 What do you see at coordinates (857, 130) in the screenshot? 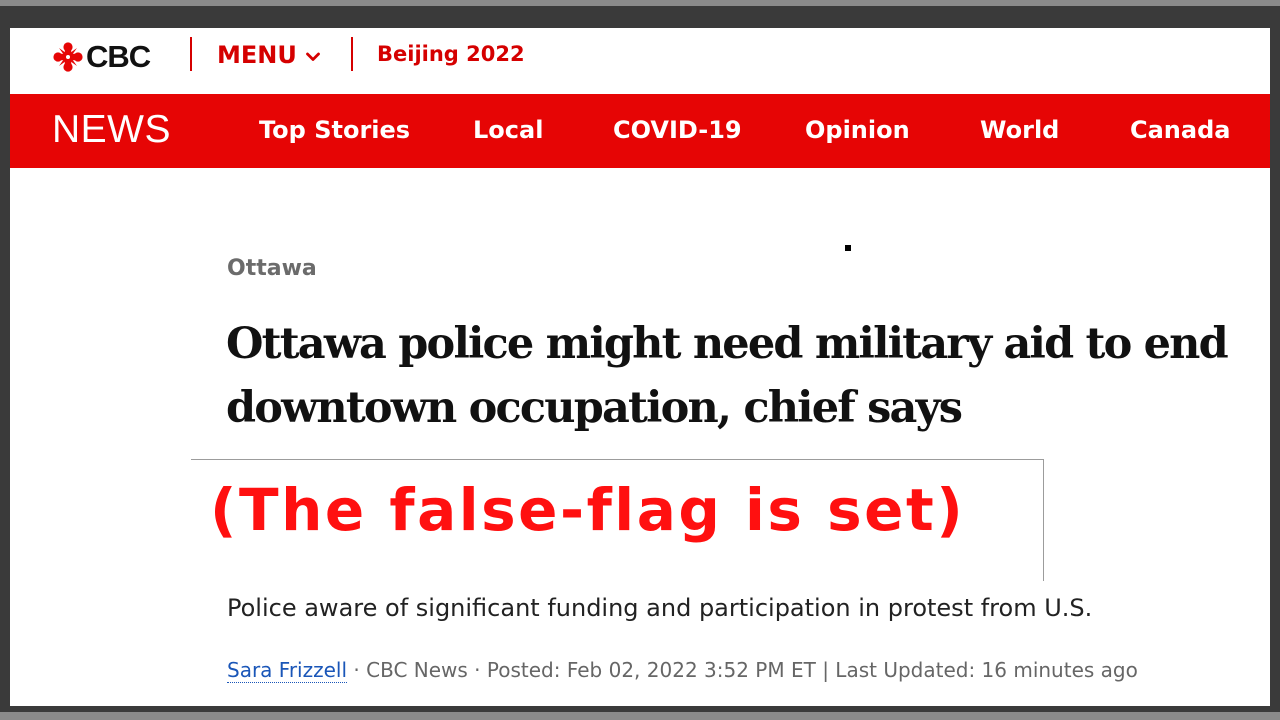
I see `nav-item-opinion: Opinion` at bounding box center [857, 130].